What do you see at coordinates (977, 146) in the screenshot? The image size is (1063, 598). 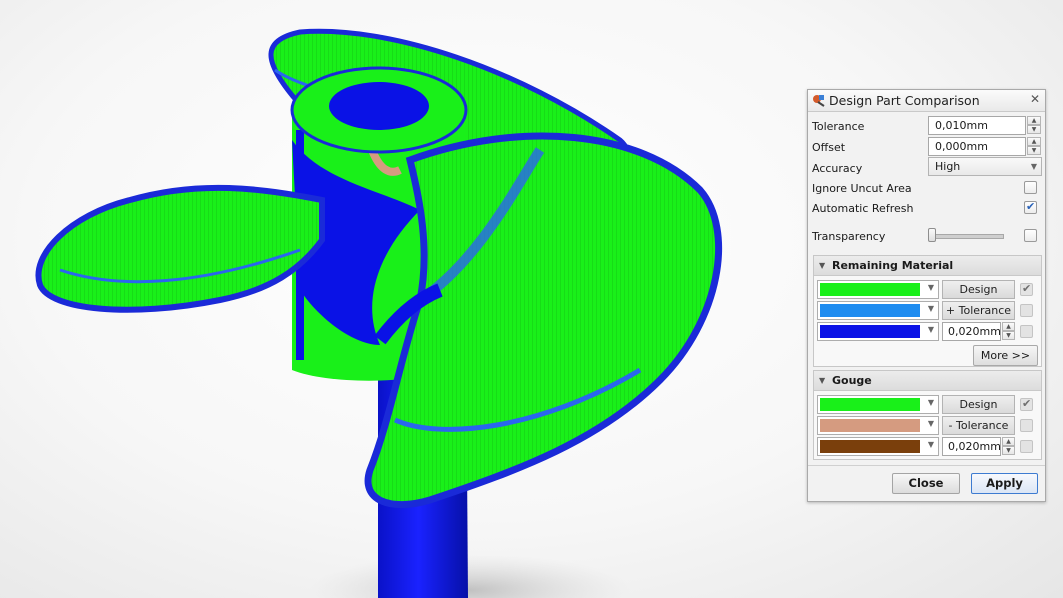 I see `offset-input: 0,000mm` at bounding box center [977, 146].